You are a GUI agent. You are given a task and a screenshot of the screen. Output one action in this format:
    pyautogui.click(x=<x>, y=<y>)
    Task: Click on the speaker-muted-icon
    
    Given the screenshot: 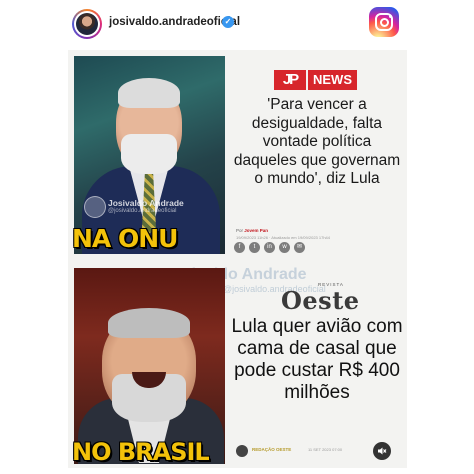 What is the action you would take?
    pyautogui.click(x=382, y=451)
    